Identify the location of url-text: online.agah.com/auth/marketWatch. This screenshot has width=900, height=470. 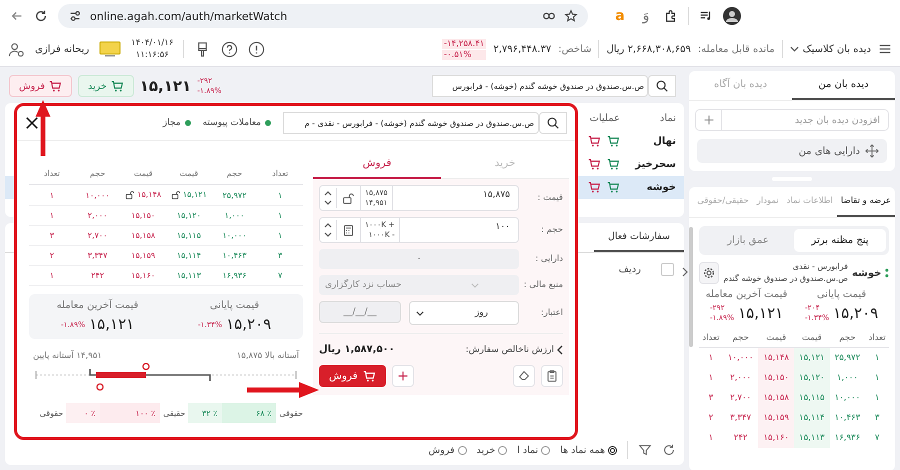
(189, 16).